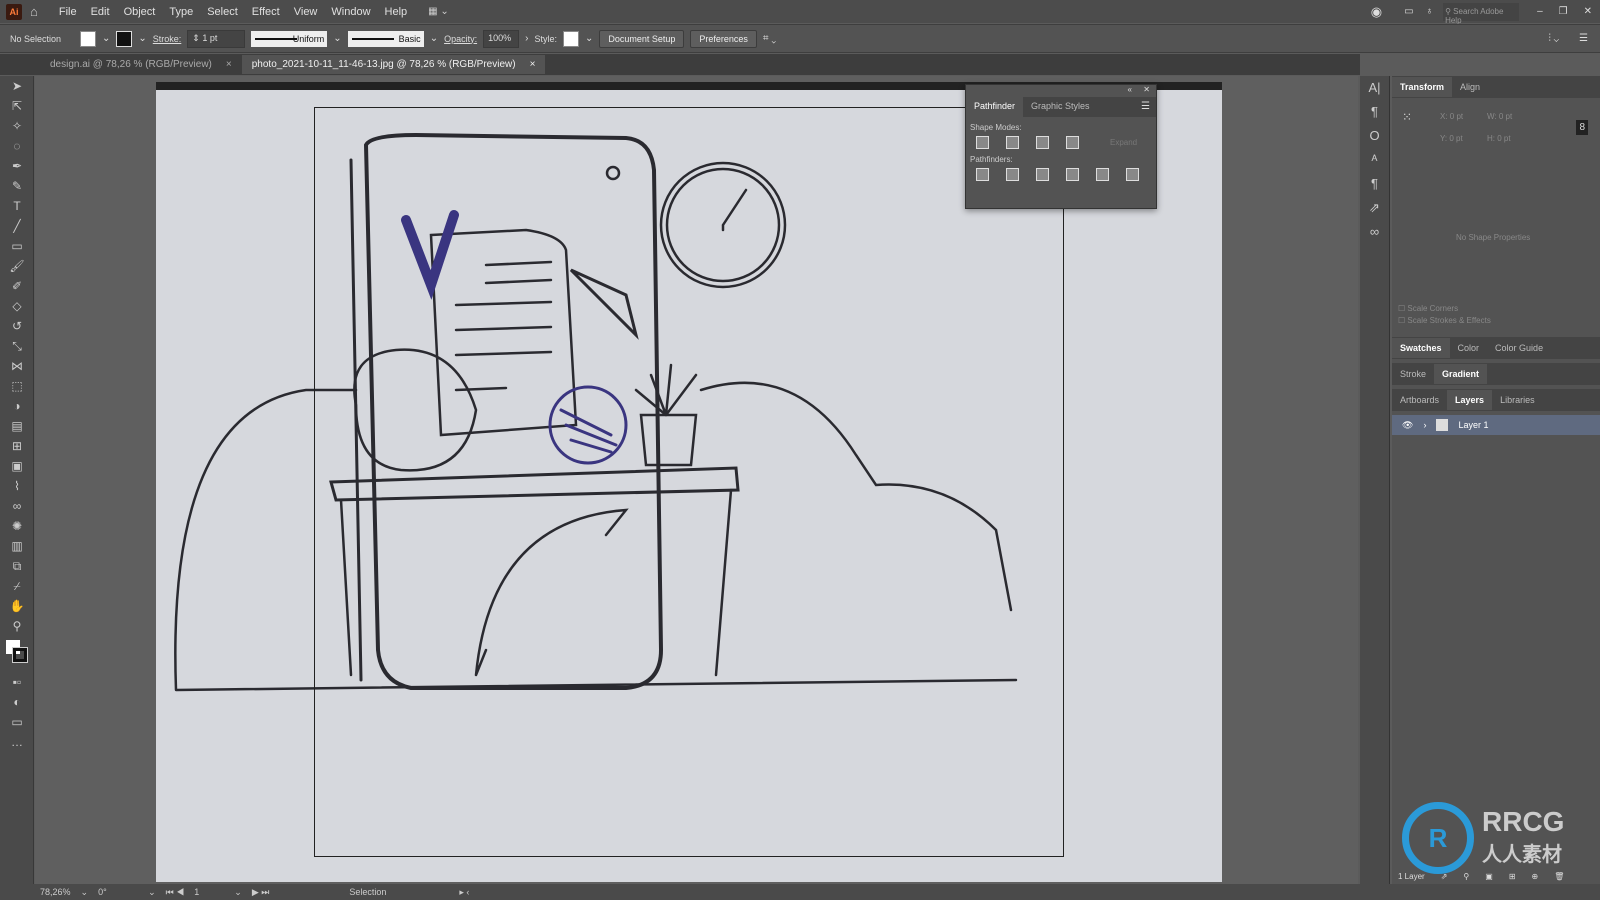 This screenshot has width=1600, height=900. Describe the element at coordinates (167, 39) in the screenshot. I see `stroke-label: Stroke:` at that location.